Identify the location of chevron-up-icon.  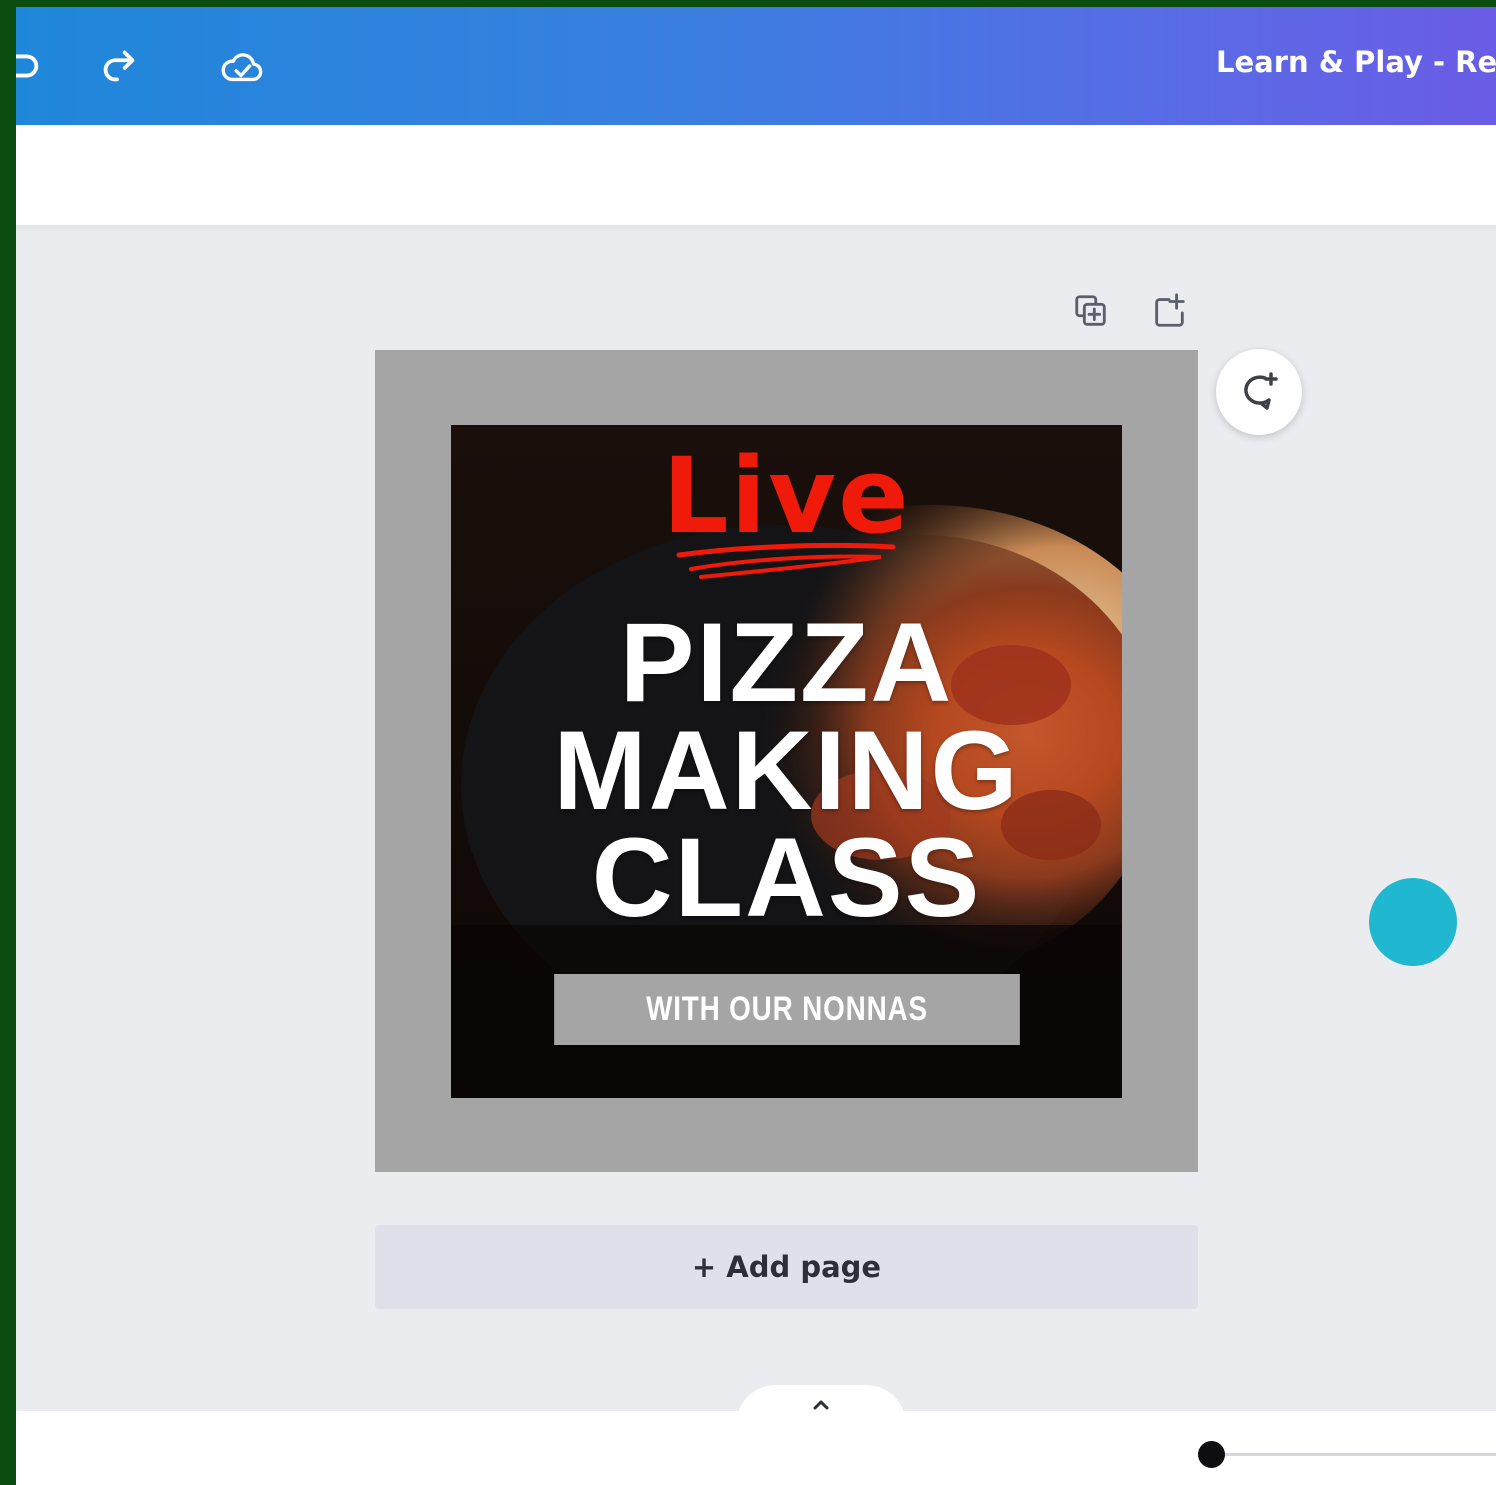
(821, 1405).